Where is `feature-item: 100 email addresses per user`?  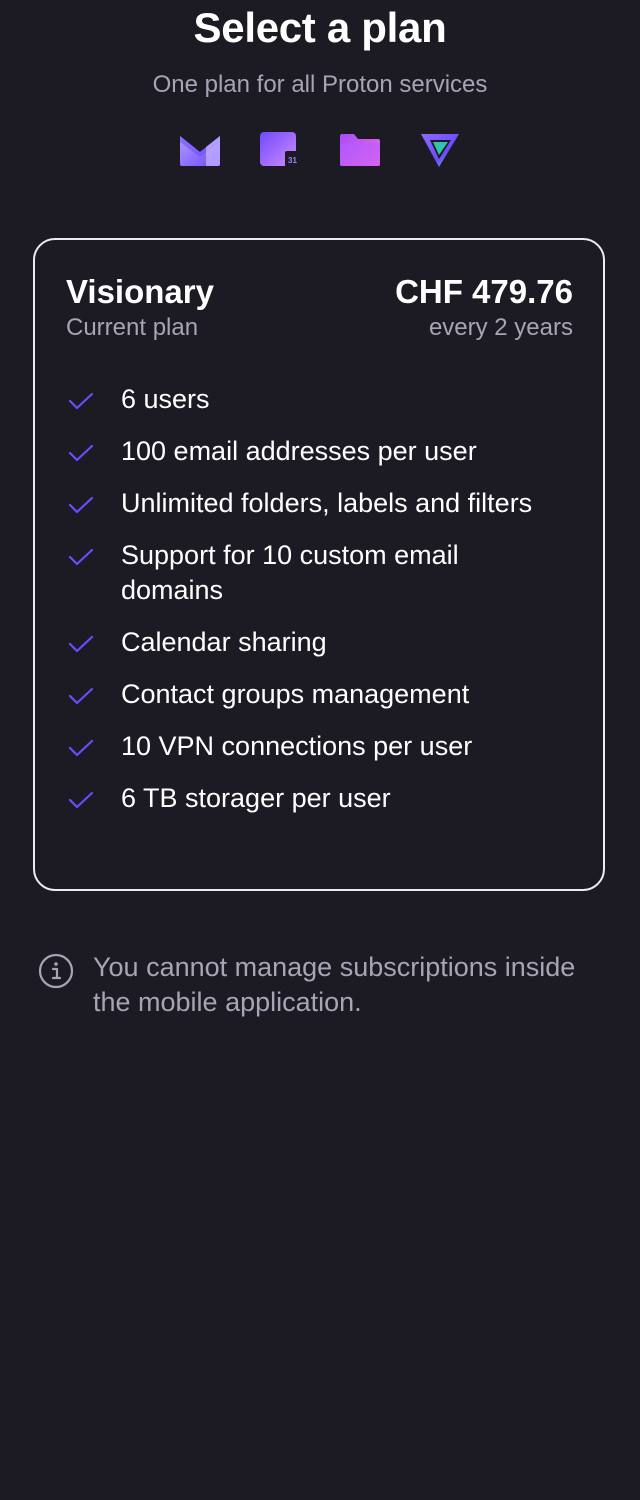
feature-item: 100 email addresses per user is located at coordinates (319, 451).